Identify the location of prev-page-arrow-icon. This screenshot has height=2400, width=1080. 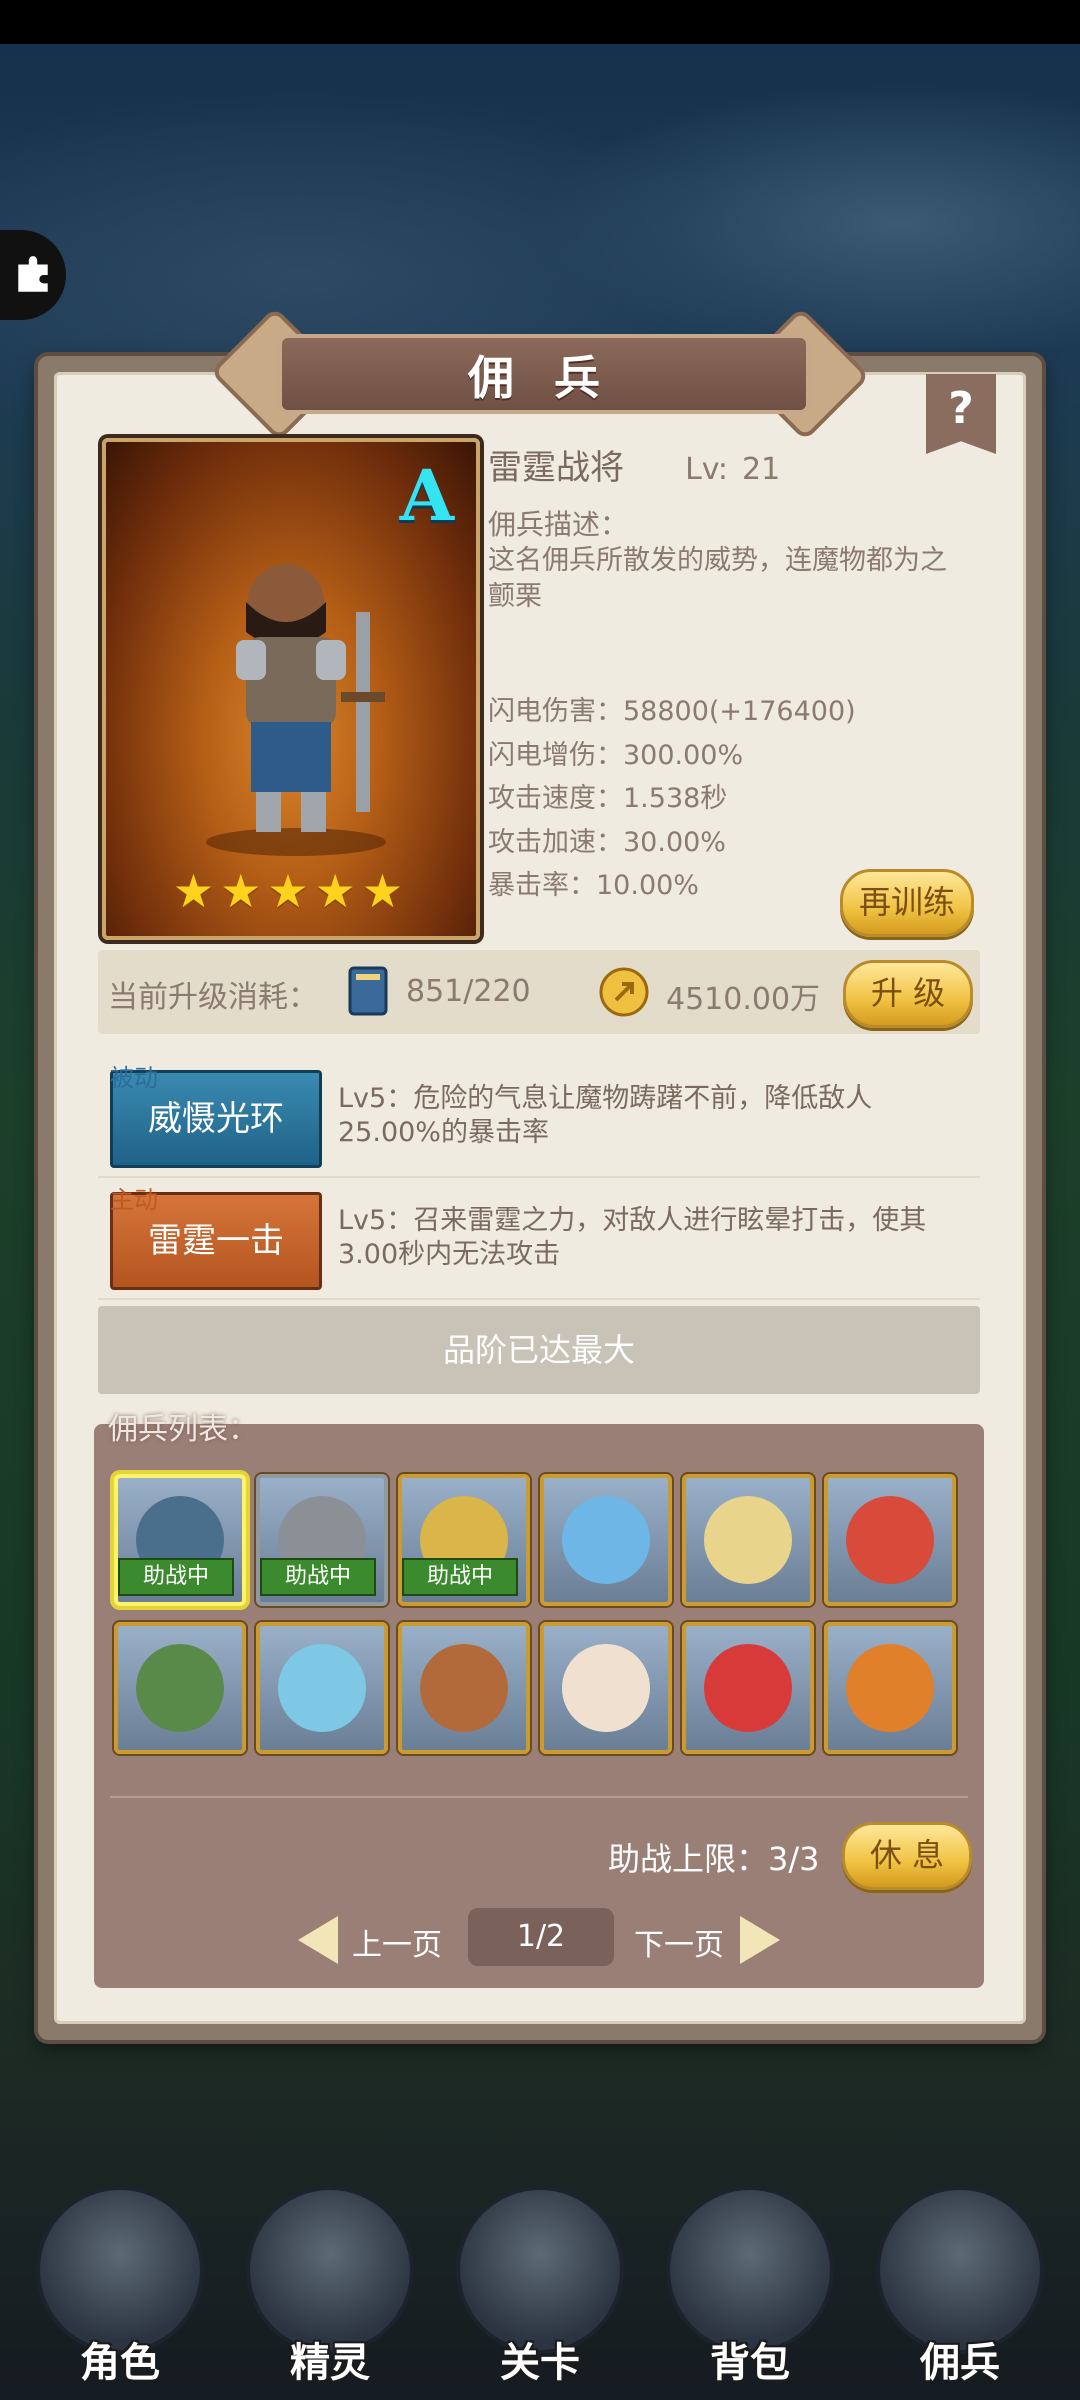
(318, 1940).